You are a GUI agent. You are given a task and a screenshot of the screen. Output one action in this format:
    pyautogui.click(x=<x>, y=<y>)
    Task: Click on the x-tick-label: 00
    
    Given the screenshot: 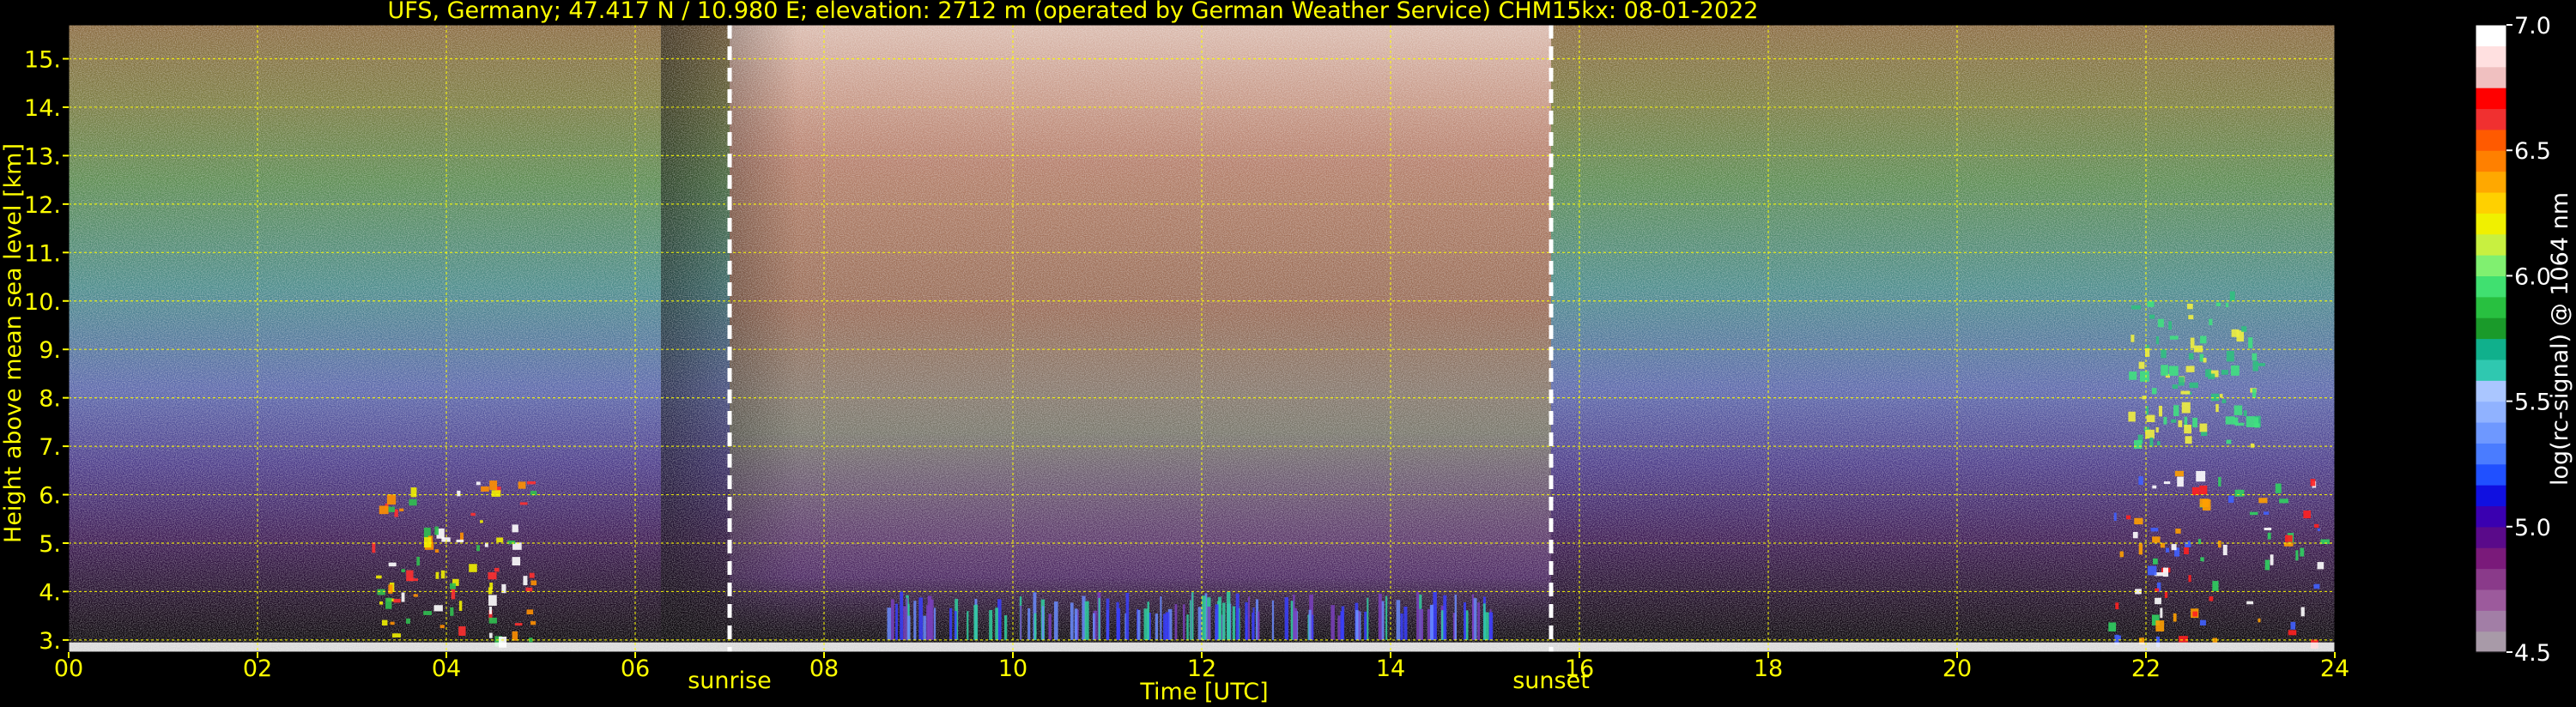 What is the action you would take?
    pyautogui.click(x=68, y=669)
    